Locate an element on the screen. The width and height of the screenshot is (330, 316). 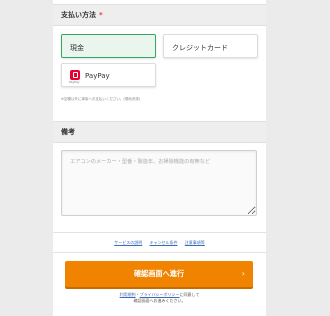
paypay-logo-caption: PayPay is located at coordinates (74, 82).